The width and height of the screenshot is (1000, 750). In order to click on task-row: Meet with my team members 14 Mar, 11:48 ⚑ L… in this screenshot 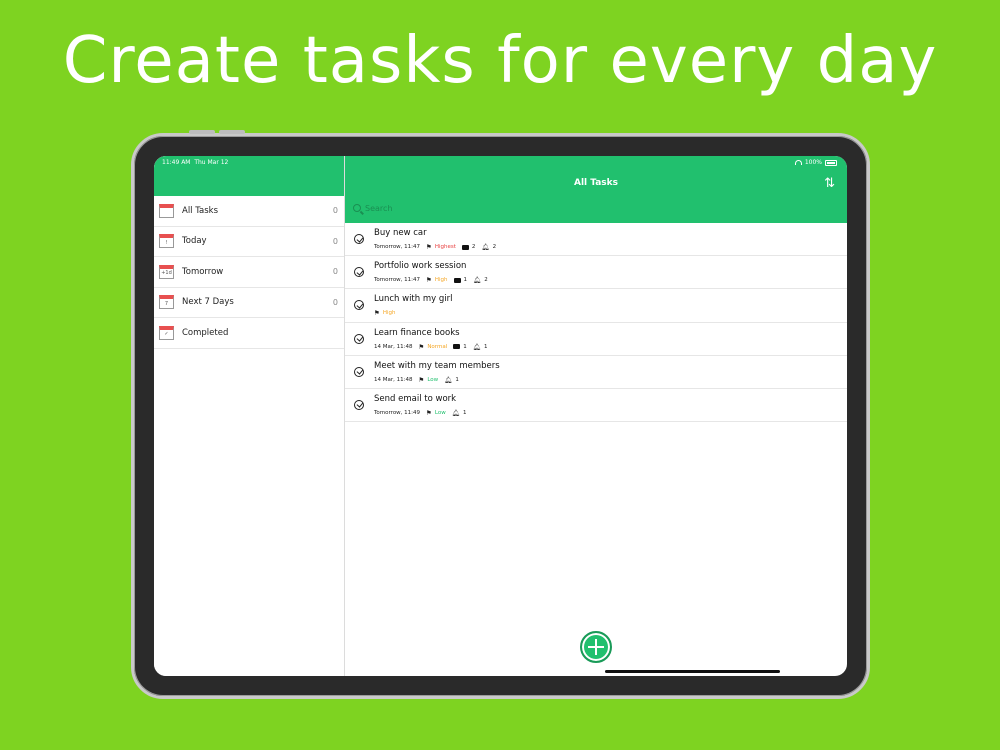, I will do `click(596, 372)`.